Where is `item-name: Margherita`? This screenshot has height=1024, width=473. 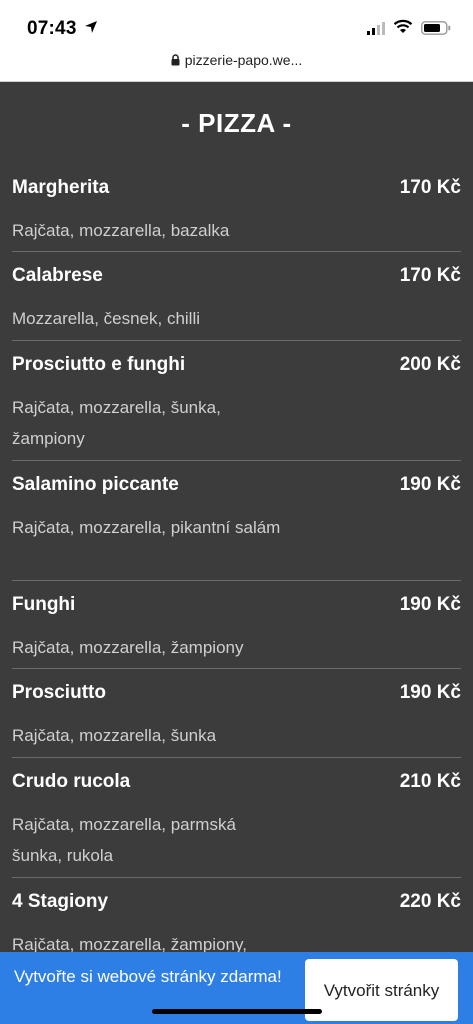
item-name: Margherita is located at coordinates (61, 187).